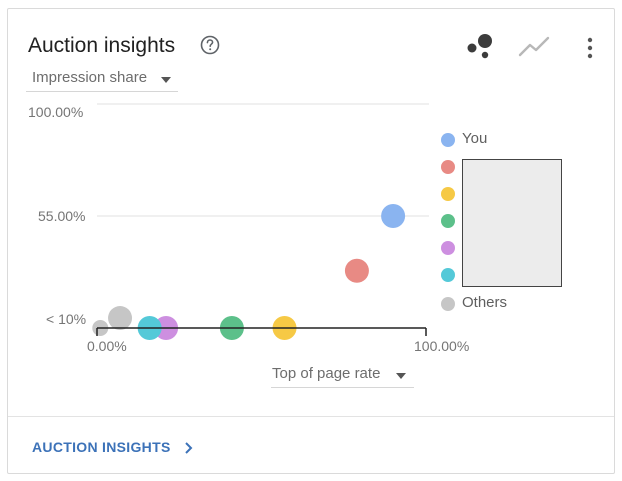 This screenshot has width=622, height=481. I want to click on legend-dot-red, so click(448, 167).